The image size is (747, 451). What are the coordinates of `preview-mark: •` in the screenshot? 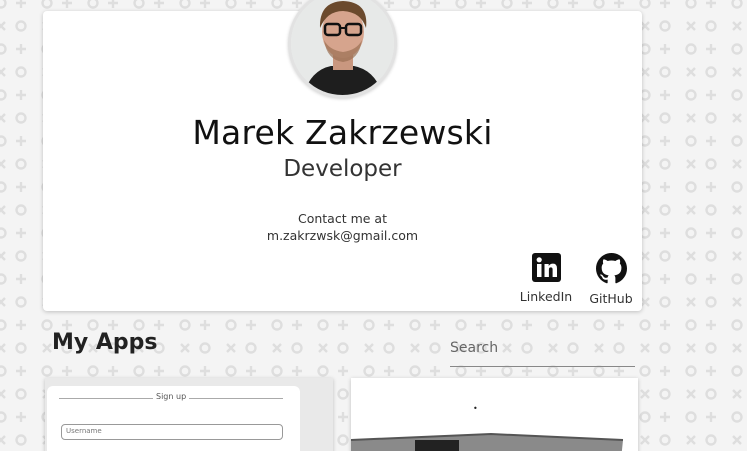 It's located at (475, 408).